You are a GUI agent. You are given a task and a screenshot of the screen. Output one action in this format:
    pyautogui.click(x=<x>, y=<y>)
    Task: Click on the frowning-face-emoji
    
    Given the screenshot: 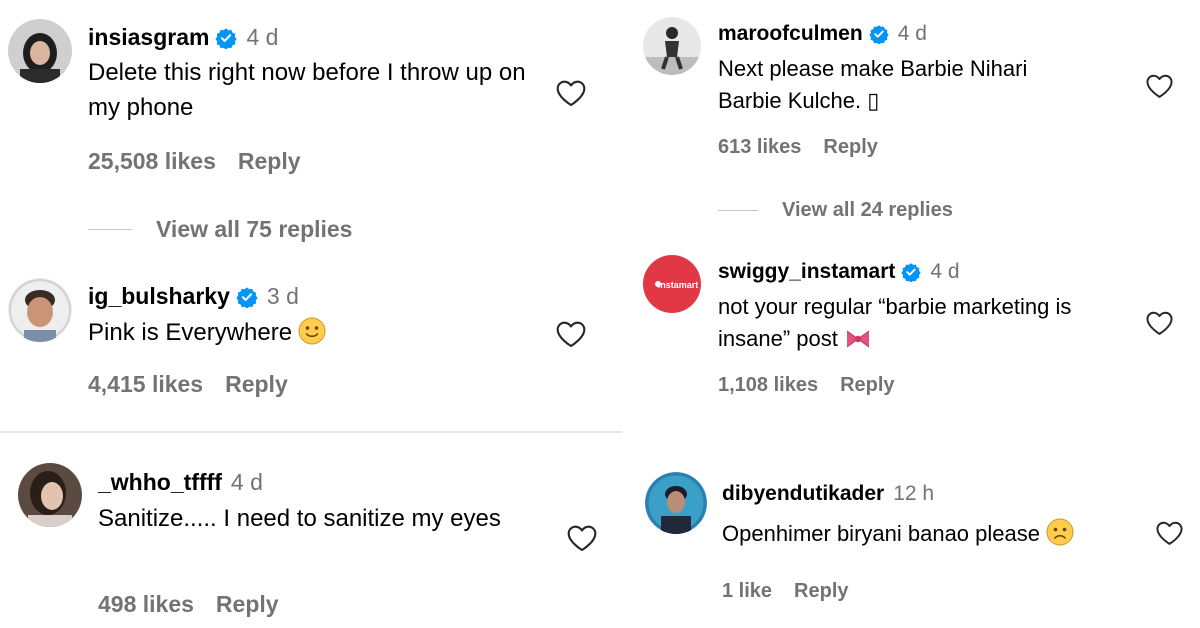 What is the action you would take?
    pyautogui.click(x=1060, y=532)
    